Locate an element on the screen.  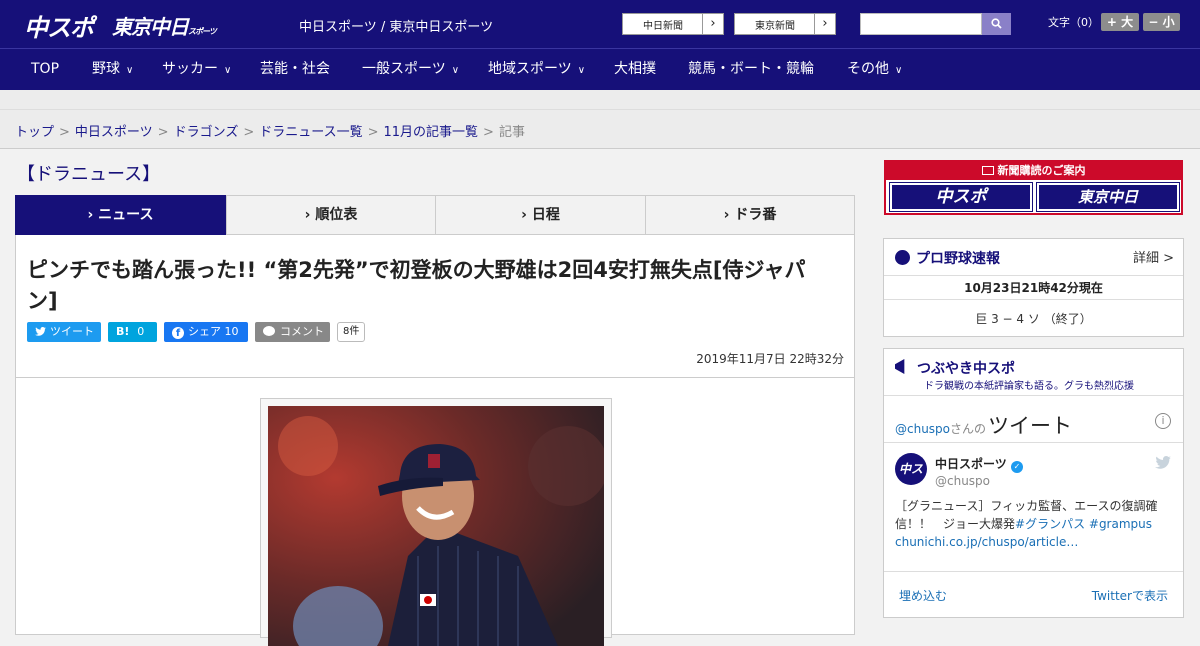
nav-item-label: 一般スポーツ is located at coordinates (404, 69).